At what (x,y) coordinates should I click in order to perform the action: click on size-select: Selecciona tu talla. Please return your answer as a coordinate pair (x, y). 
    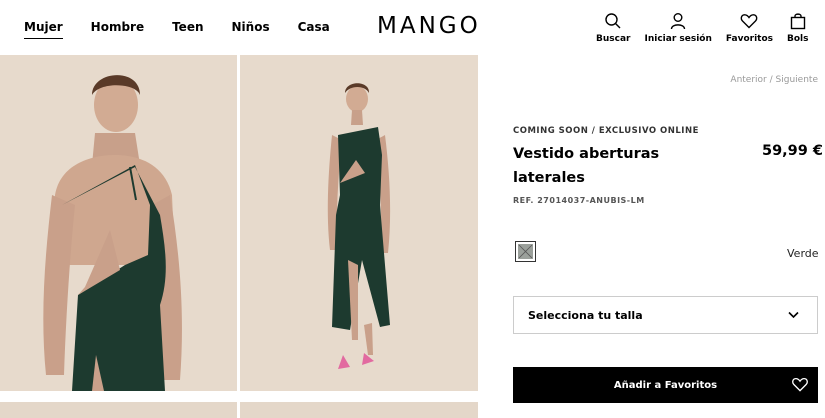
    Looking at the image, I should click on (665, 315).